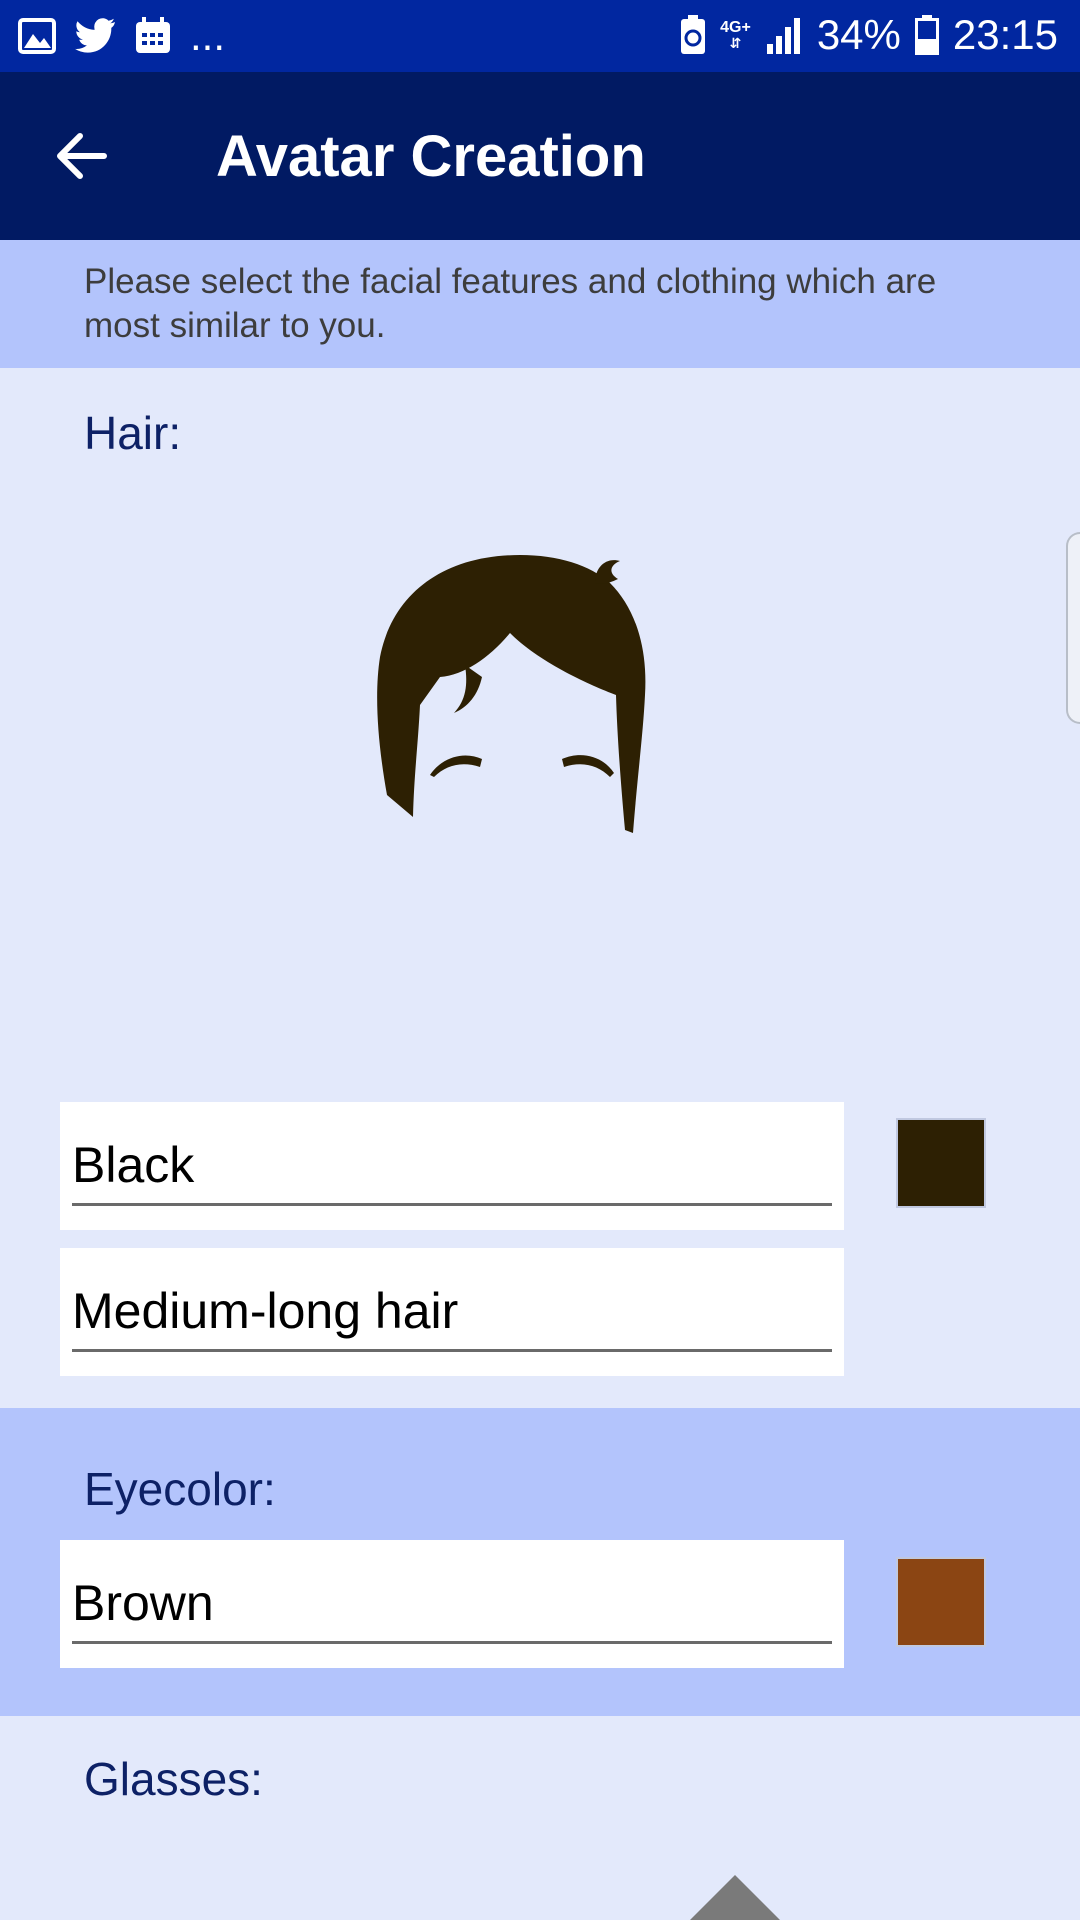 The width and height of the screenshot is (1080, 1920). Describe the element at coordinates (143, 1603) in the screenshot. I see `eyecolor-value: Brown` at that location.